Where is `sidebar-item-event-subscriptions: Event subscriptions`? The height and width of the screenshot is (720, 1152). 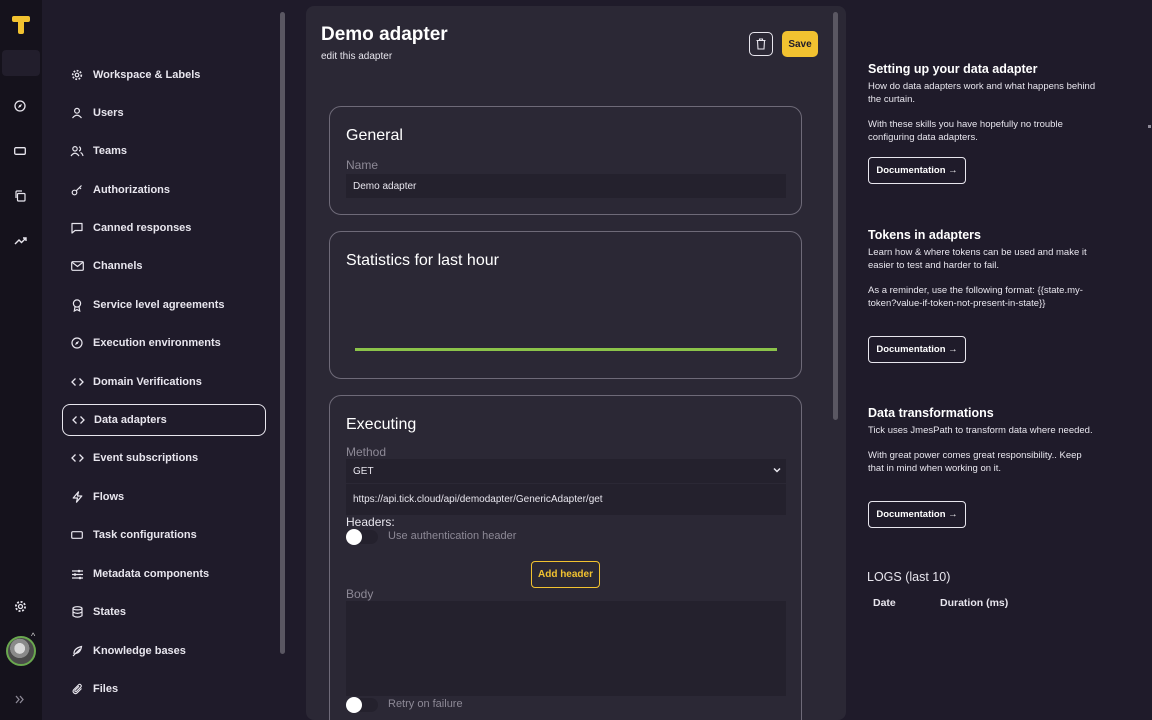 sidebar-item-event-subscriptions: Event subscriptions is located at coordinates (164, 458).